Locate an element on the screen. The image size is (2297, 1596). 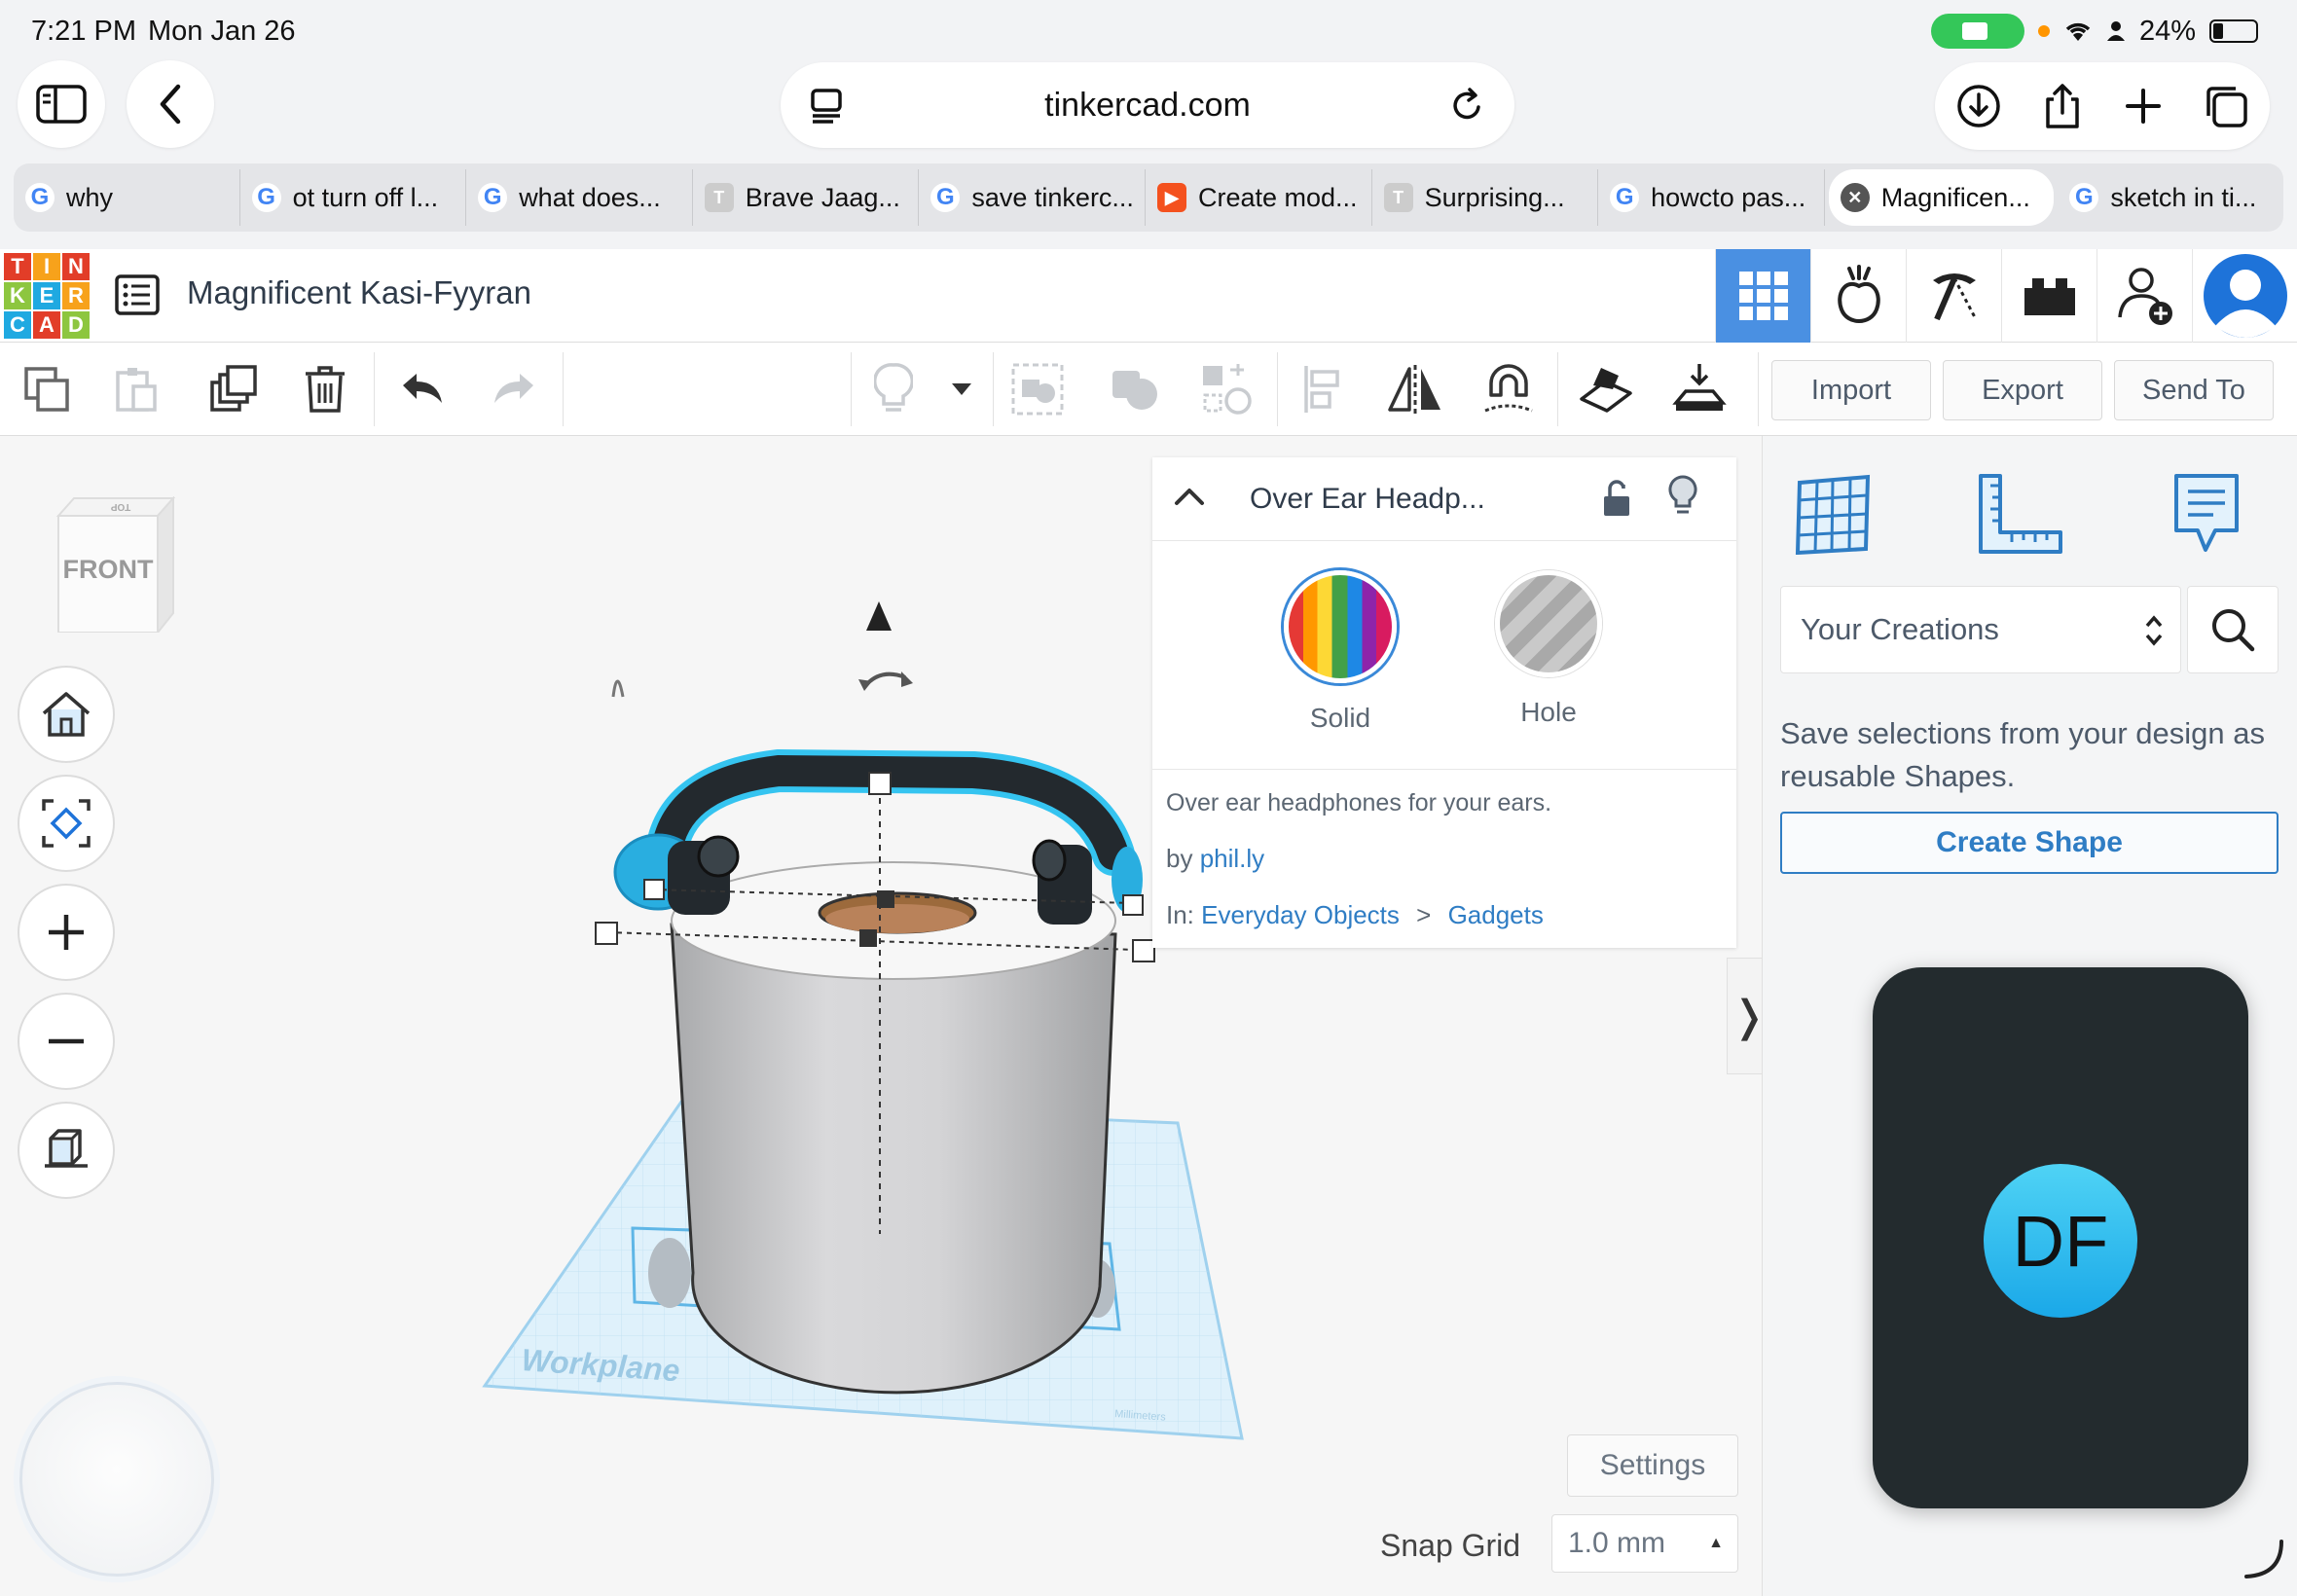
lift-handle is located at coordinates (879, 616).